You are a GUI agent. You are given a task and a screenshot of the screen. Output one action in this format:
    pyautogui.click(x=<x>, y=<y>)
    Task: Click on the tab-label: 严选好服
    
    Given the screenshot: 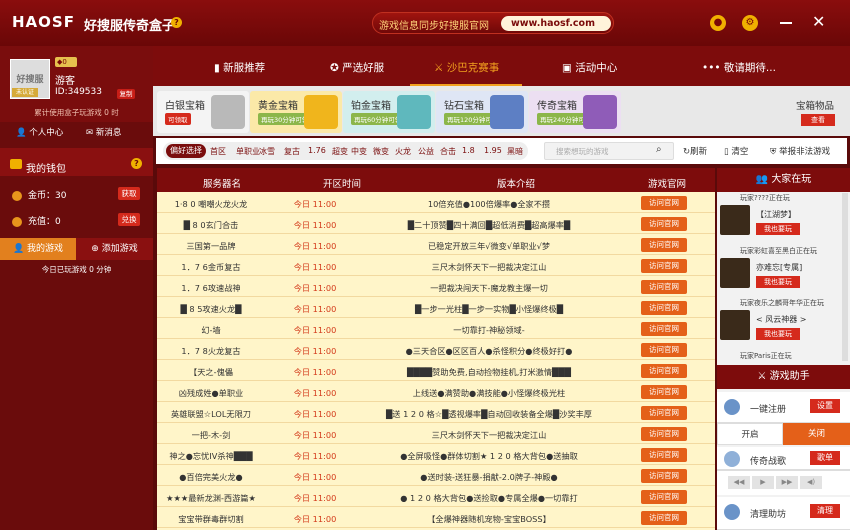 What is the action you would take?
    pyautogui.click(x=363, y=68)
    